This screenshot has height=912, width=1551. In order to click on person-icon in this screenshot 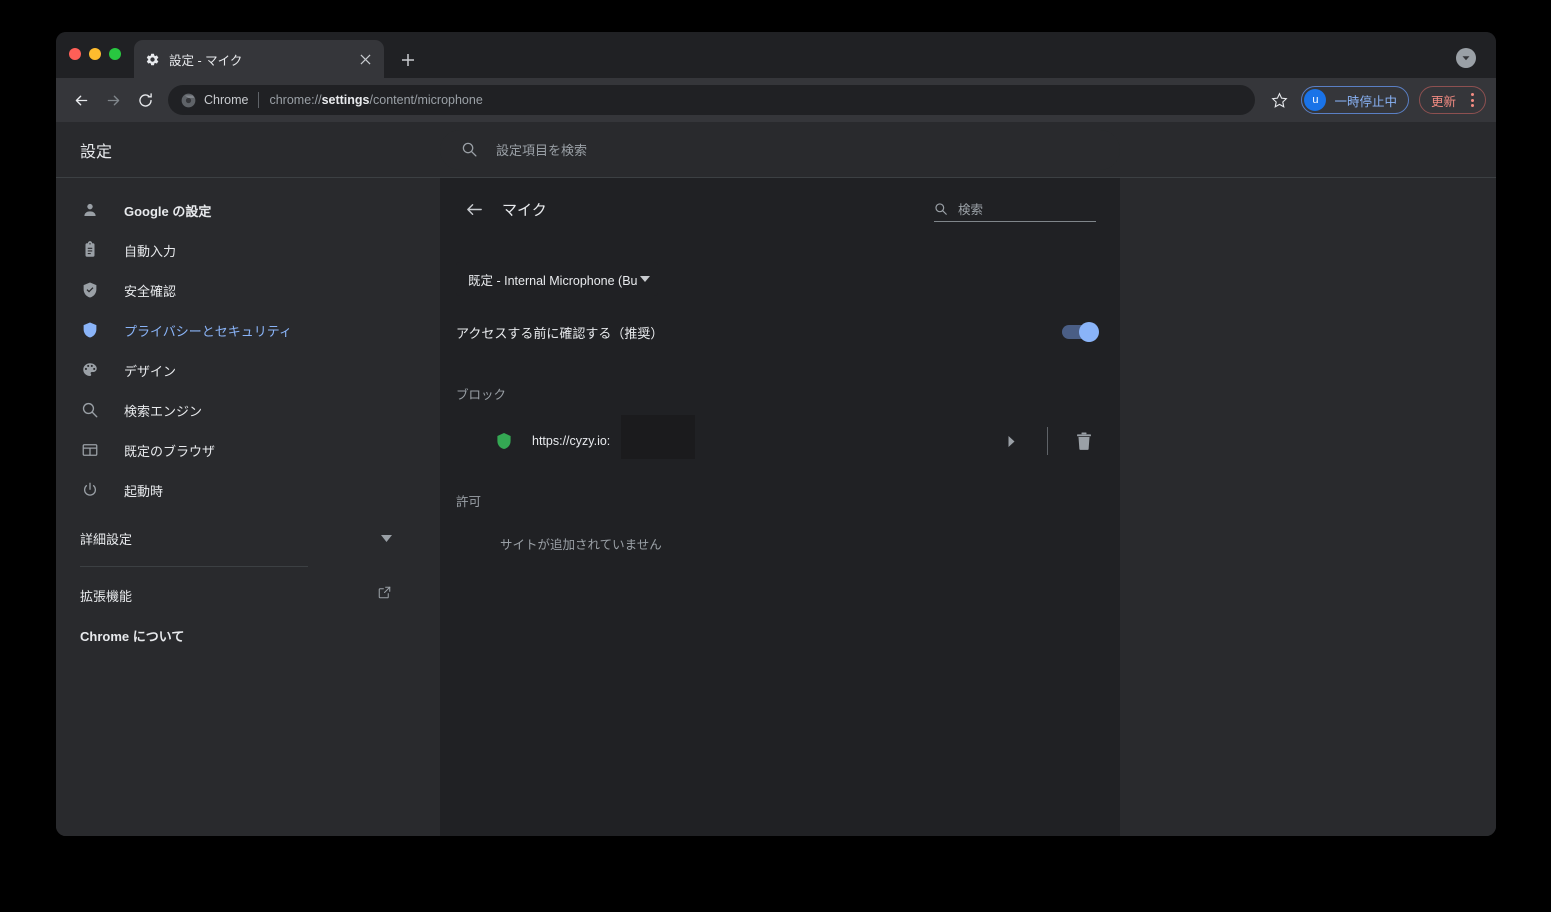, I will do `click(90, 210)`.